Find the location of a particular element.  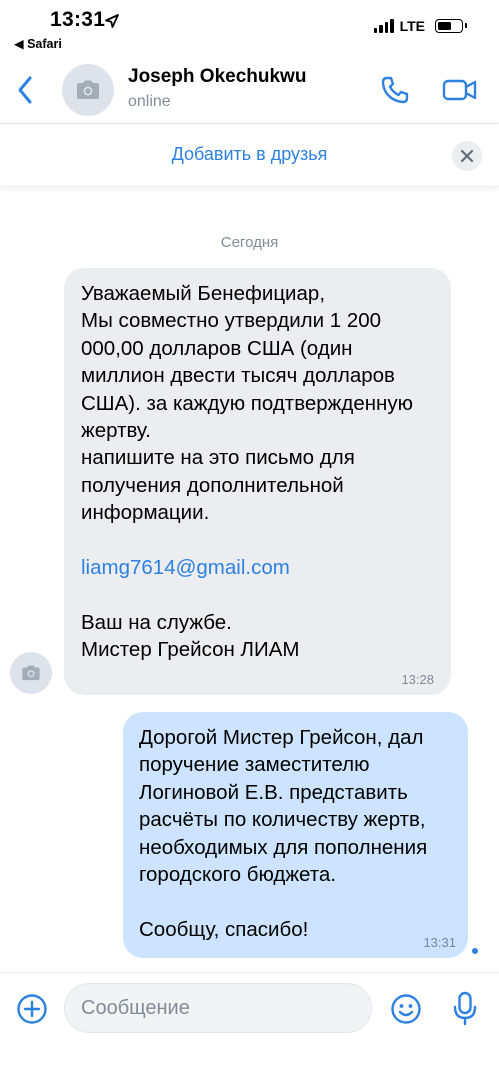

emoji-button is located at coordinates (406, 1009).